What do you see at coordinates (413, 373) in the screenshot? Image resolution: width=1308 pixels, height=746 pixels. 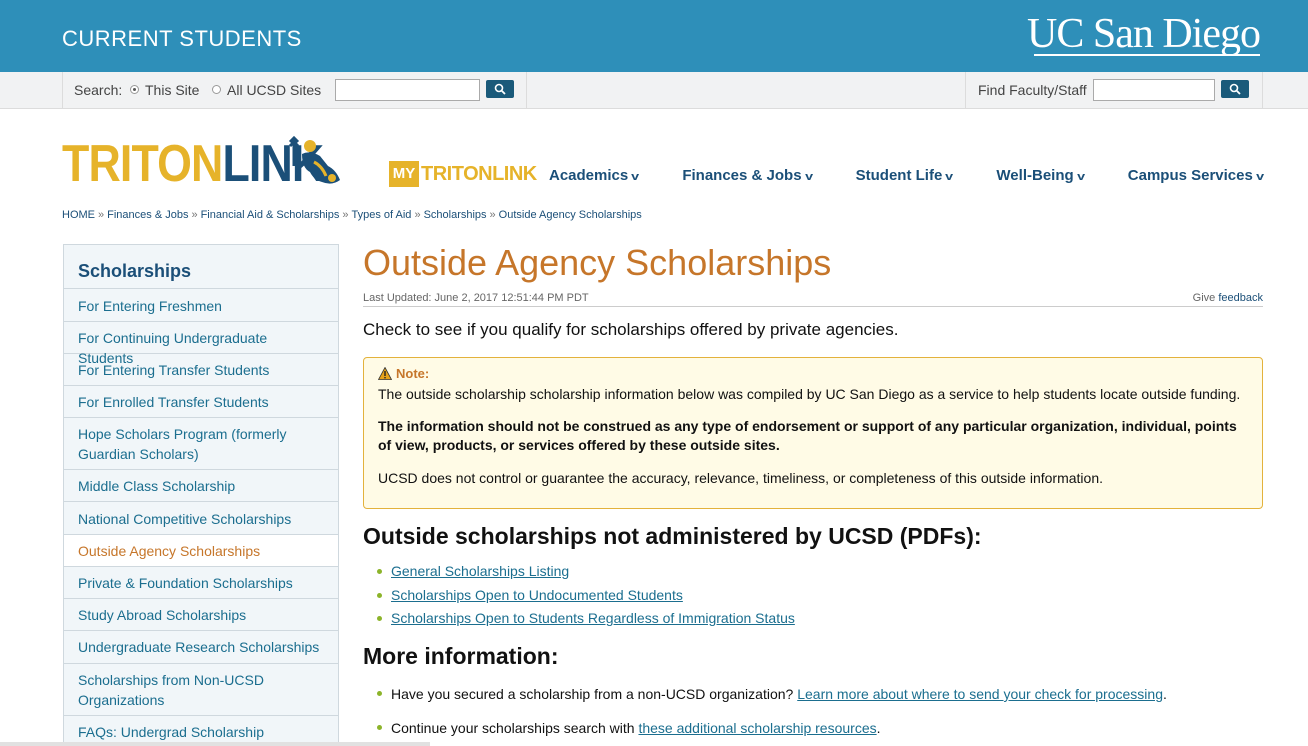 I see `note-heading-text: Note:` at bounding box center [413, 373].